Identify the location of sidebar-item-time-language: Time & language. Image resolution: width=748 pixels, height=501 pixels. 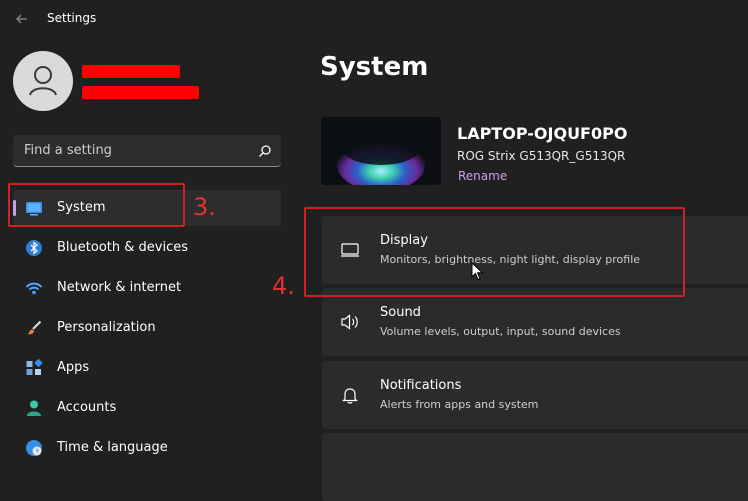
(147, 448).